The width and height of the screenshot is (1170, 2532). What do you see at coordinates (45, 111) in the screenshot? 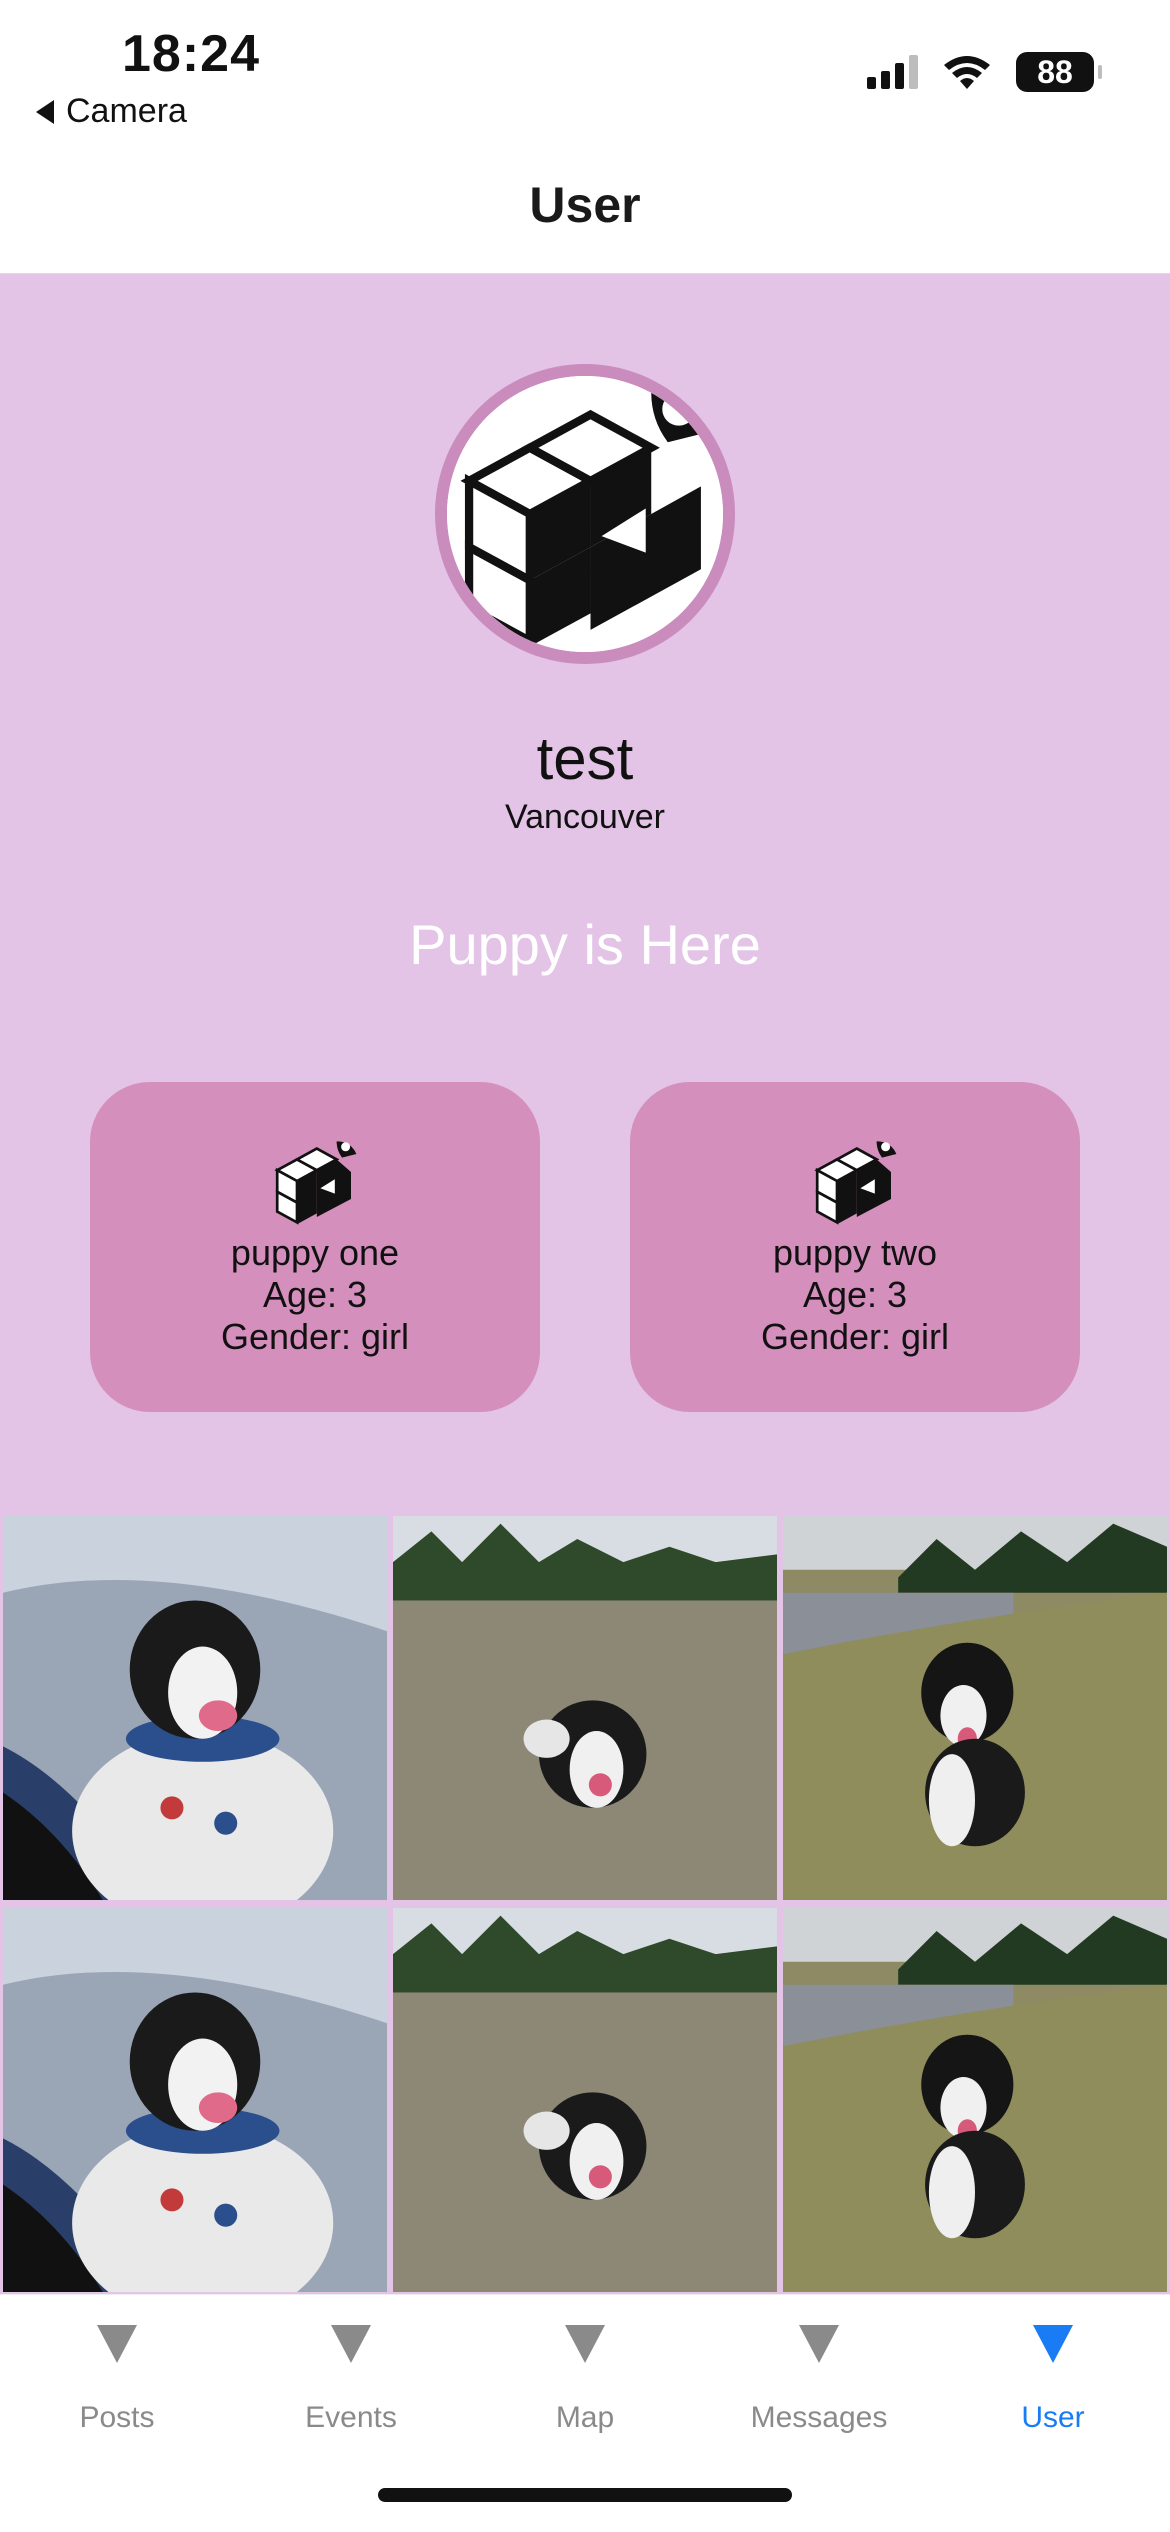
I see `back-arrow-icon` at bounding box center [45, 111].